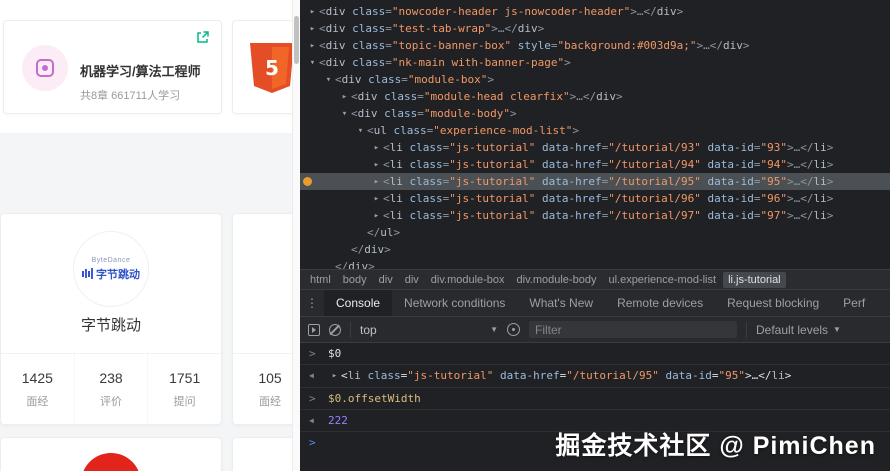 This screenshot has width=890, height=471. What do you see at coordinates (312, 442) in the screenshot?
I see `prompt-chevron-icon: >` at bounding box center [312, 442].